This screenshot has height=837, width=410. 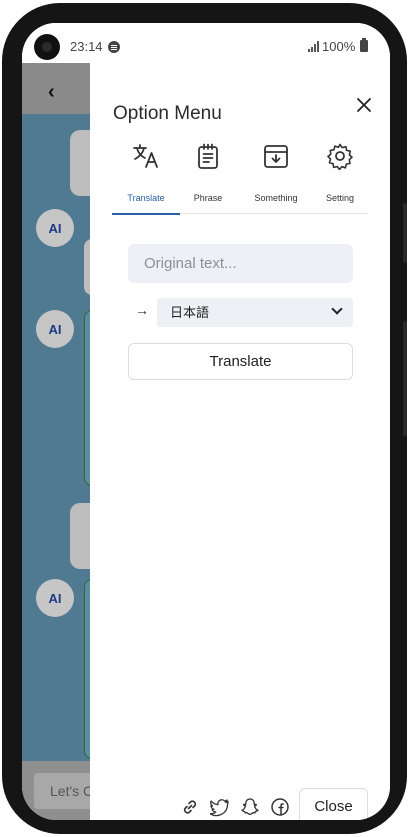 What do you see at coordinates (208, 156) in the screenshot?
I see `notepad-icon` at bounding box center [208, 156].